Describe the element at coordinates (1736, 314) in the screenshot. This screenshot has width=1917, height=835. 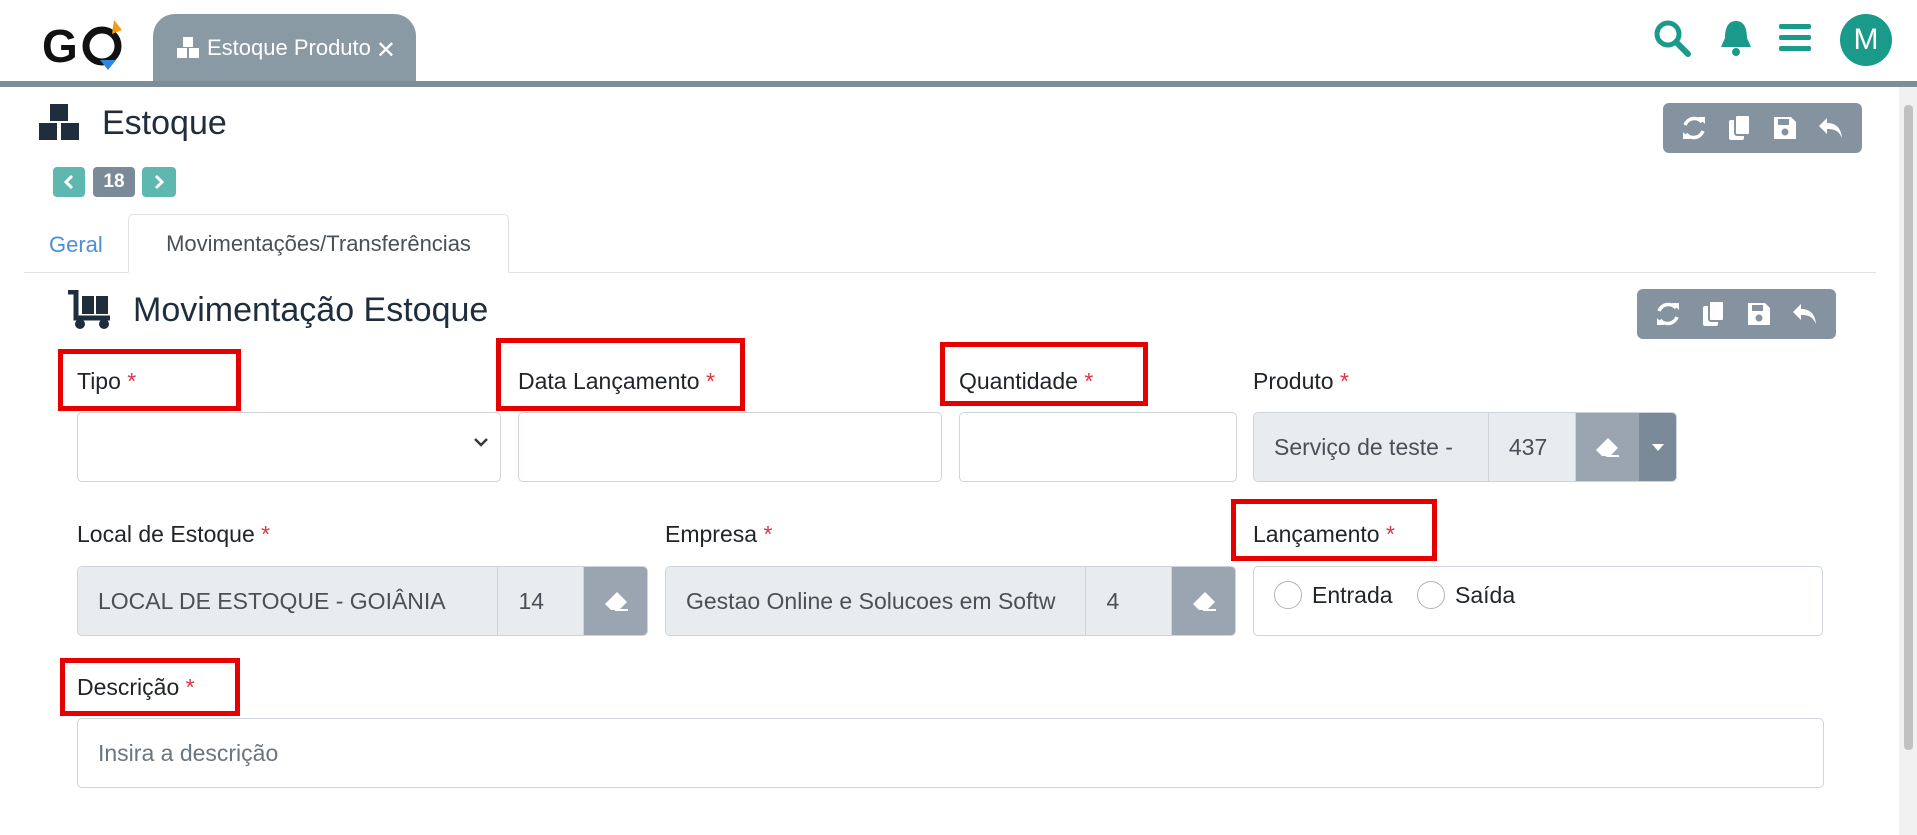
I see `section-toolbar` at that location.